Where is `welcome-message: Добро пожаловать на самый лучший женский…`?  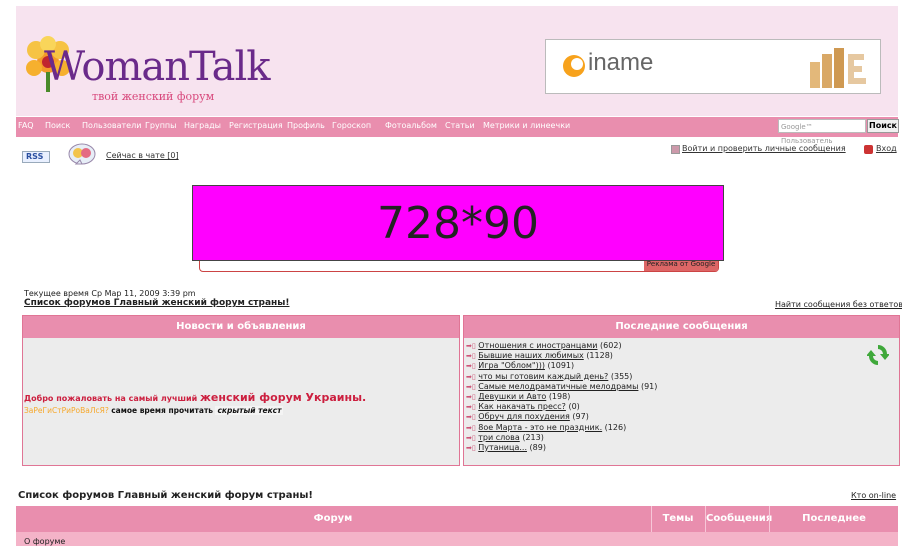
welcome-message: Добро пожаловать на самый лучший женский… is located at coordinates (195, 397).